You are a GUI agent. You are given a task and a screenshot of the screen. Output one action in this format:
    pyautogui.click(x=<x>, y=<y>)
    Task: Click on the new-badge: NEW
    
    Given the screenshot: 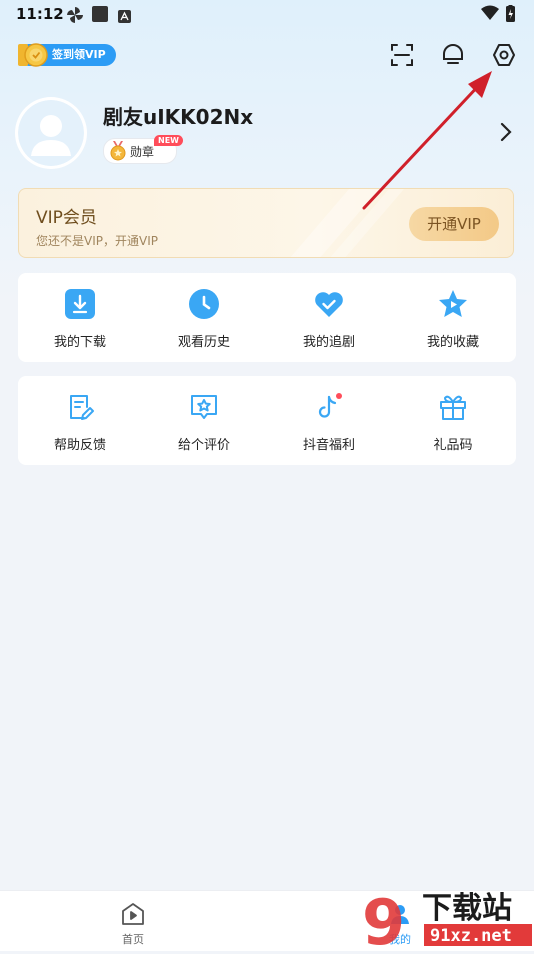 What is the action you would take?
    pyautogui.click(x=168, y=140)
    